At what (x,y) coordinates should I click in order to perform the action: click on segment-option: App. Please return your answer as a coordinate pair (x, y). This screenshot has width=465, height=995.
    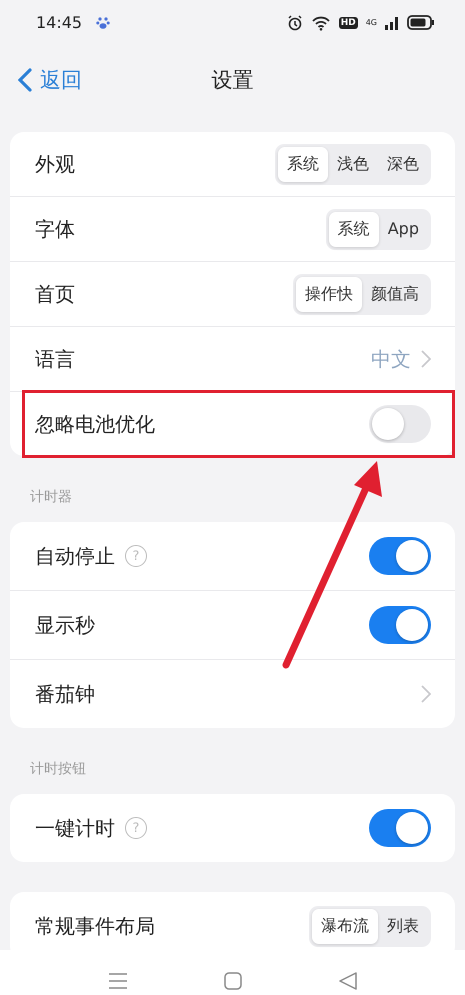
    Looking at the image, I should click on (403, 229).